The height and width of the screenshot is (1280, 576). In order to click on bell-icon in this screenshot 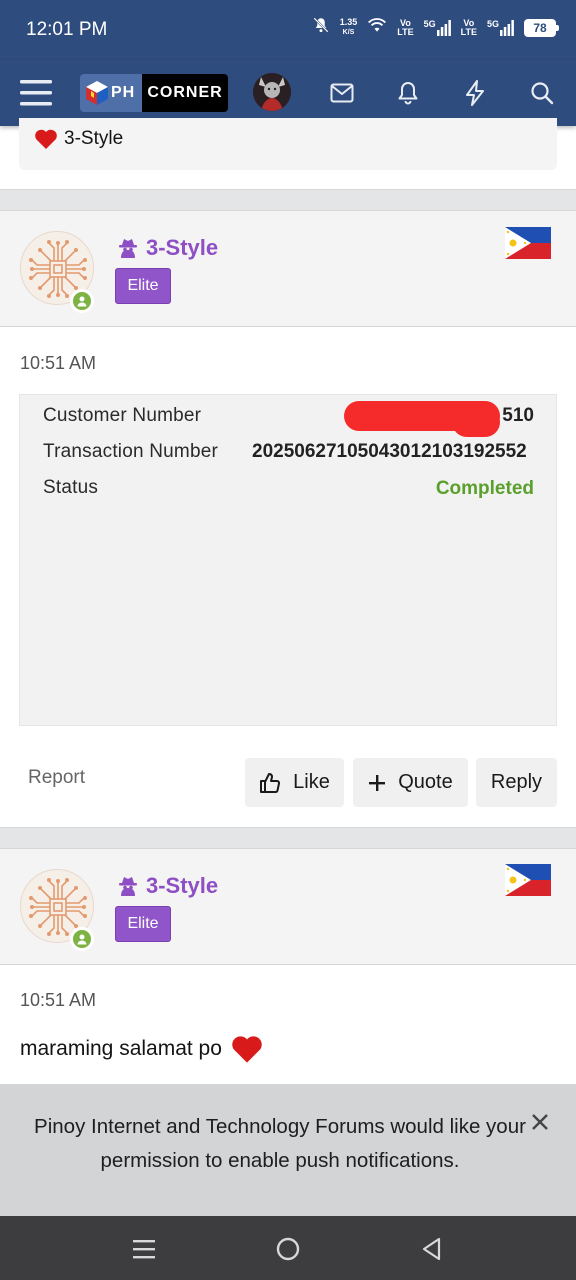, I will do `click(408, 93)`.